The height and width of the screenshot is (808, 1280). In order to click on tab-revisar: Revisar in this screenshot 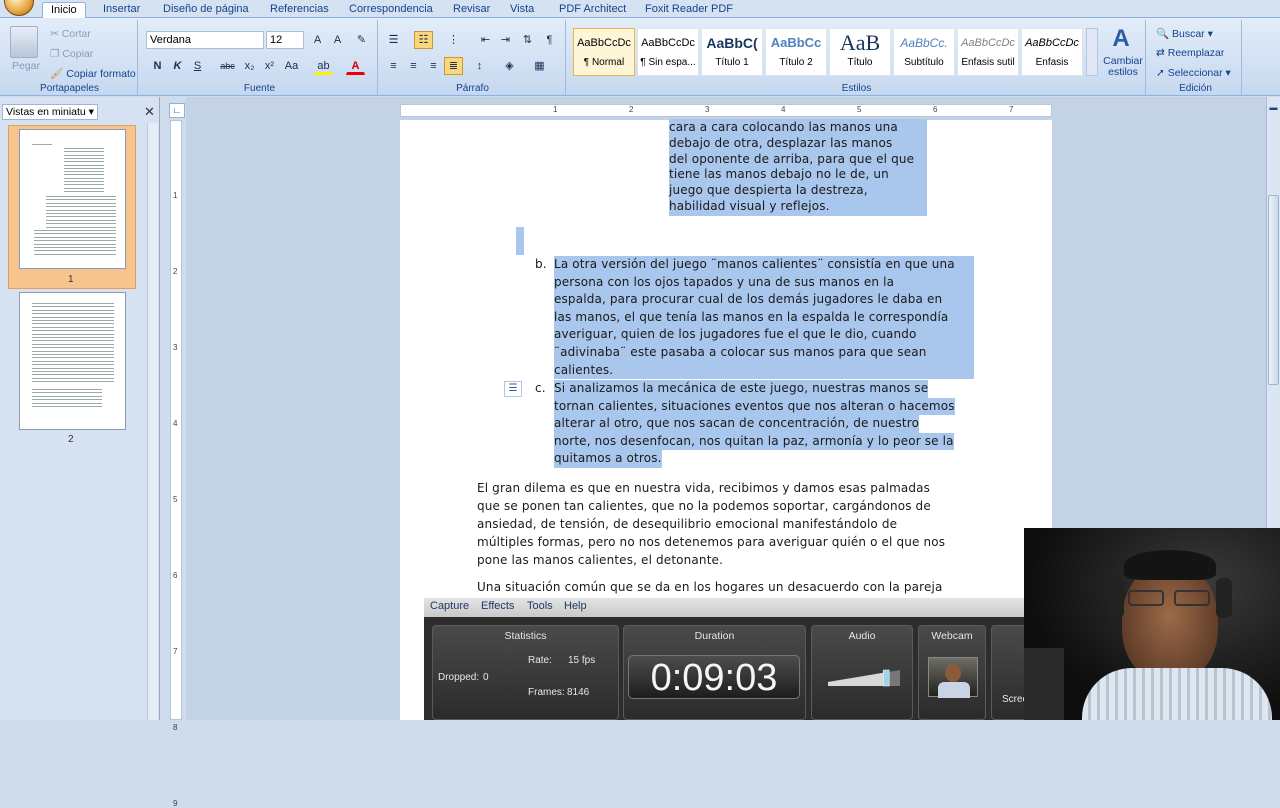, I will do `click(471, 10)`.